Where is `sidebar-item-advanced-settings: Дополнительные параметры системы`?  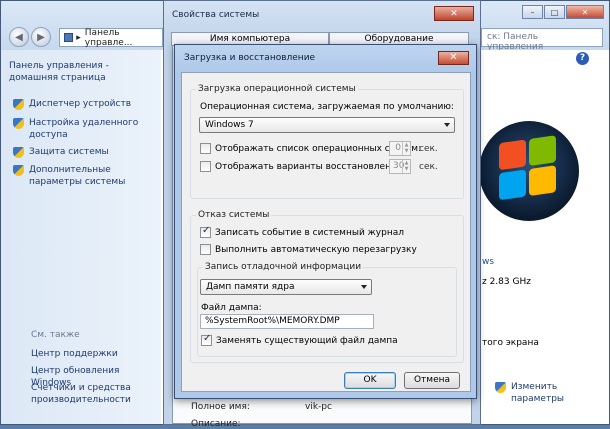 sidebar-item-advanced-settings: Дополнительные параметры системы is located at coordinates (85, 176).